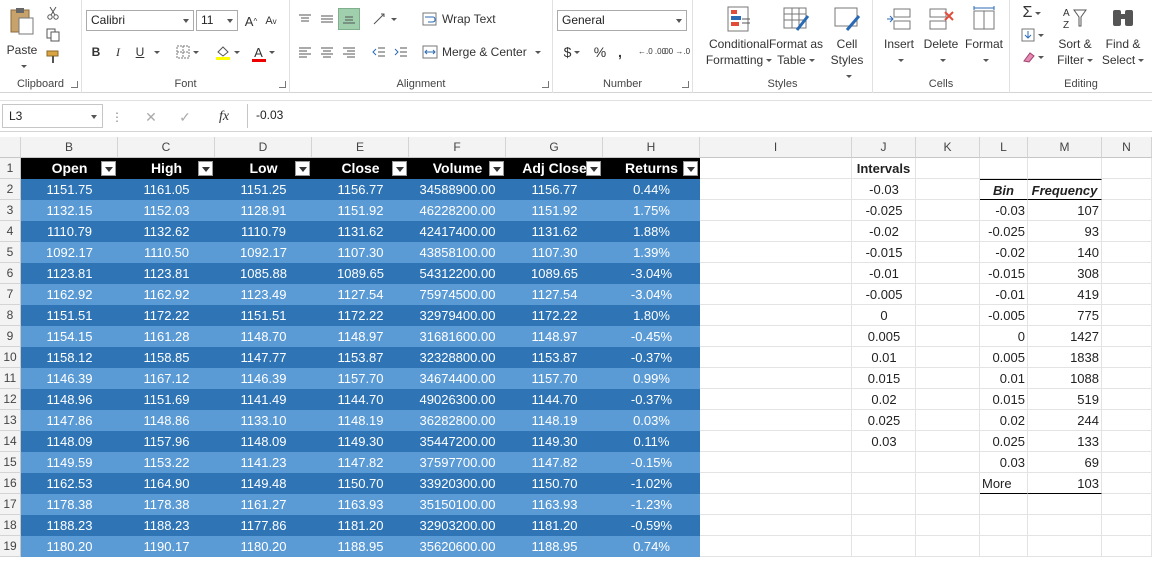  Describe the element at coordinates (651, 441) in the screenshot. I see `data-cell: 0.11%` at that location.